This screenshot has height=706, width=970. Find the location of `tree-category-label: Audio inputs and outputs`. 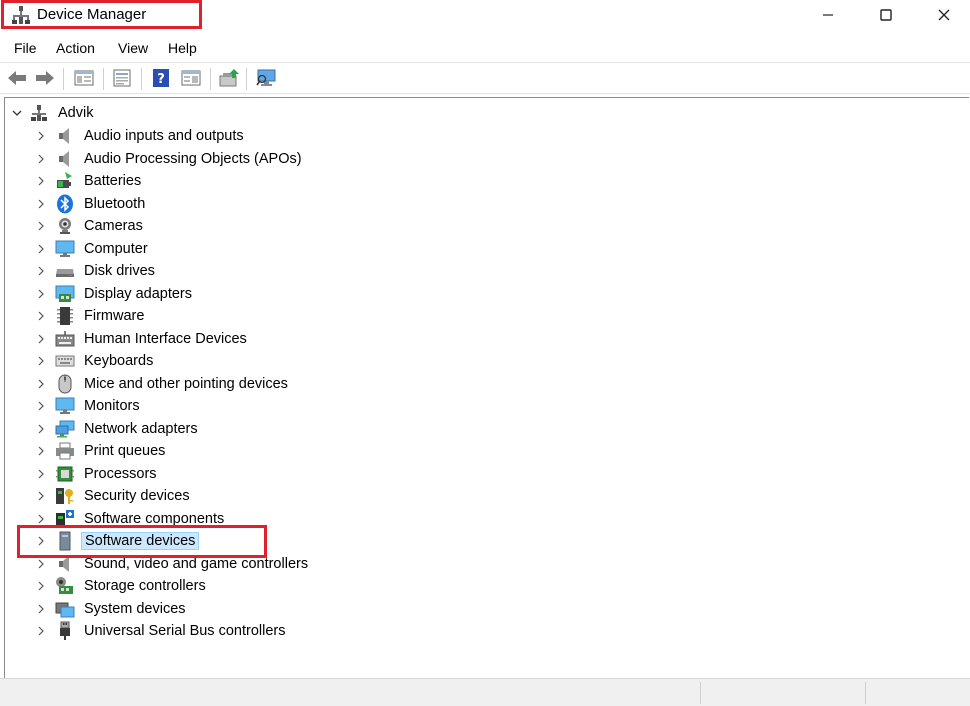

tree-category-label: Audio inputs and outputs is located at coordinates (164, 136).